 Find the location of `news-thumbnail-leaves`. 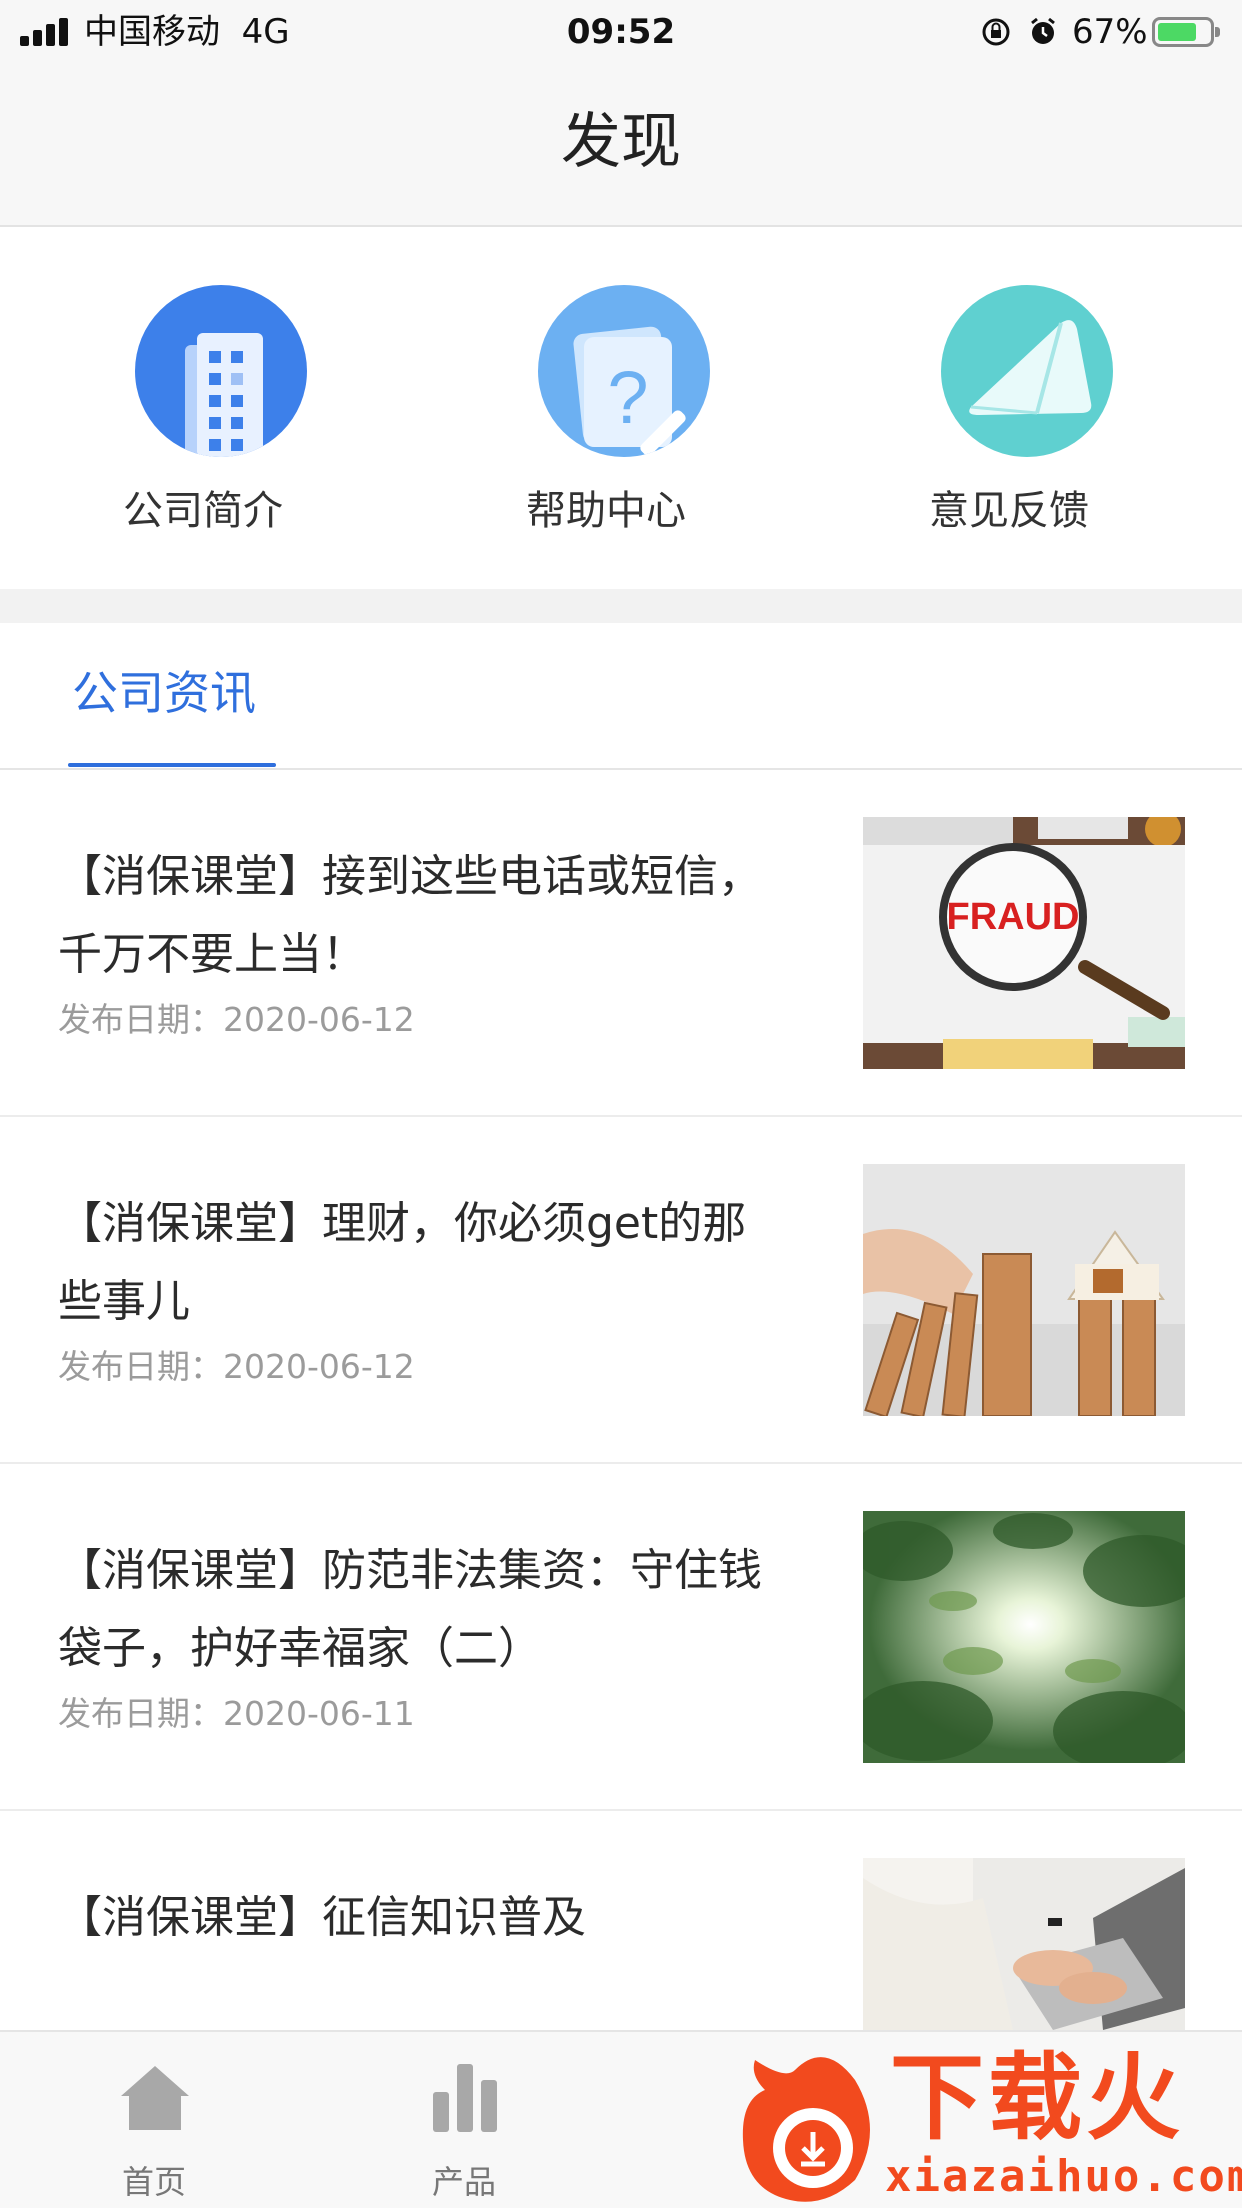

news-thumbnail-leaves is located at coordinates (1024, 1637).